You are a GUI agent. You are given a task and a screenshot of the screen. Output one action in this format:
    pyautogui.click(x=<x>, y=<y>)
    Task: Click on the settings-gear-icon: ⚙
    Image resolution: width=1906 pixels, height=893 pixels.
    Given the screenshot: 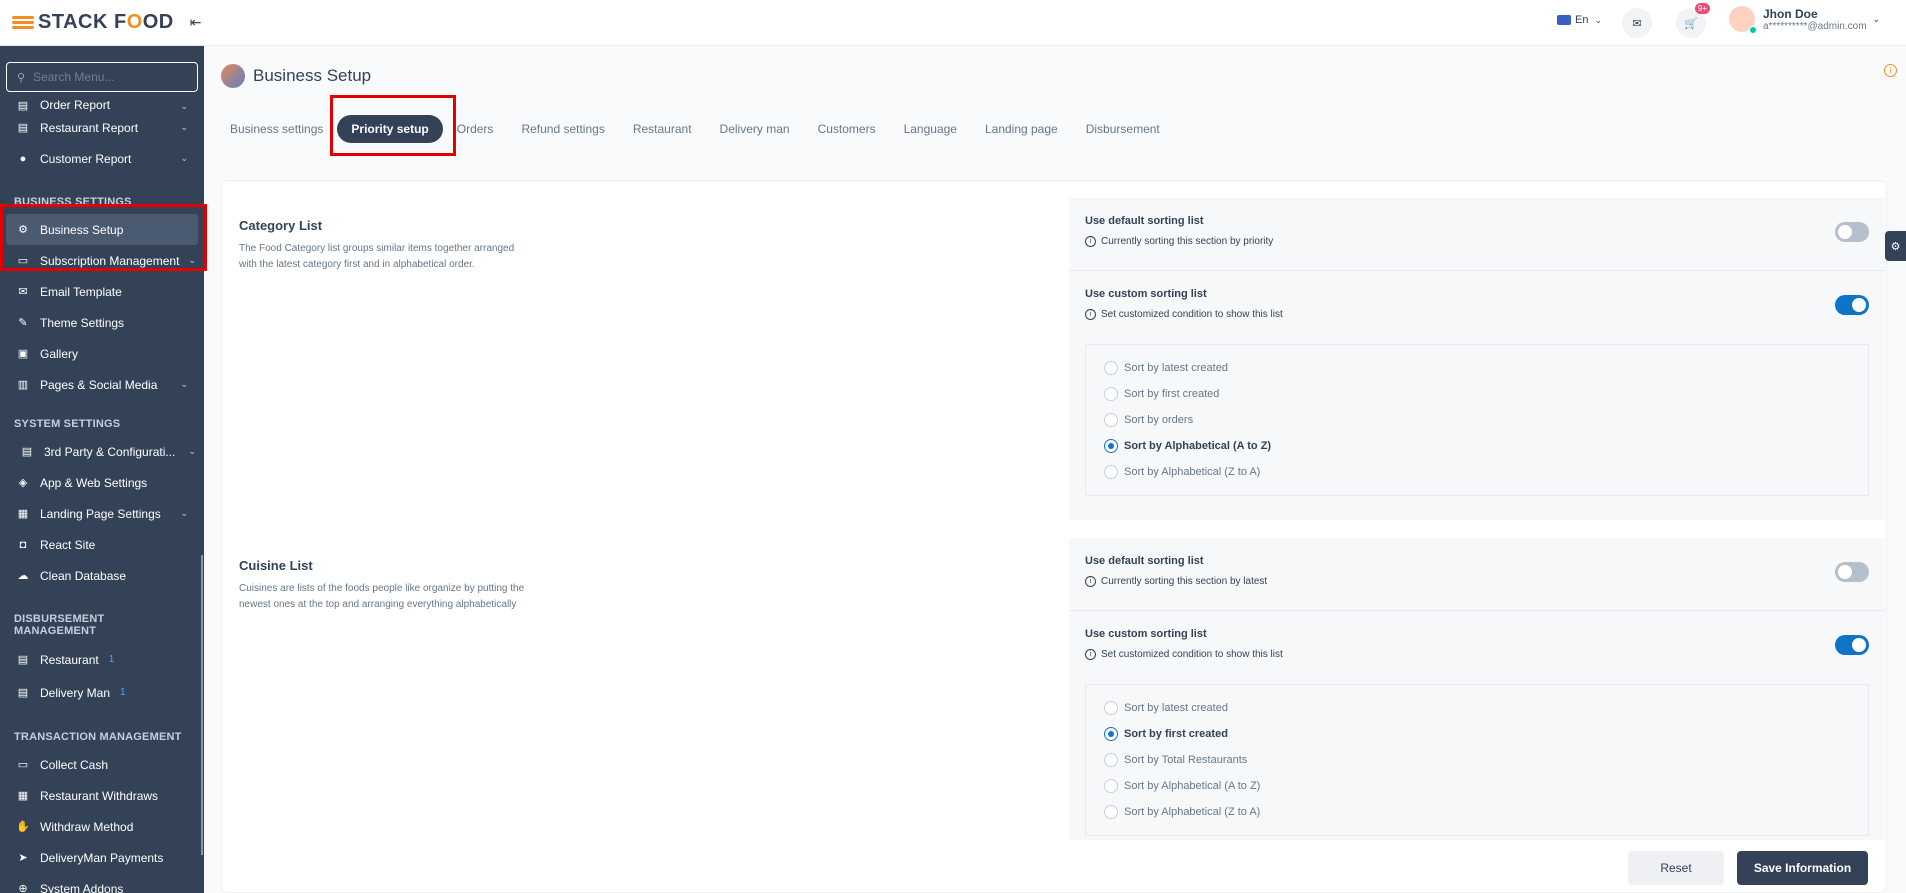 What is the action you would take?
    pyautogui.click(x=1895, y=246)
    